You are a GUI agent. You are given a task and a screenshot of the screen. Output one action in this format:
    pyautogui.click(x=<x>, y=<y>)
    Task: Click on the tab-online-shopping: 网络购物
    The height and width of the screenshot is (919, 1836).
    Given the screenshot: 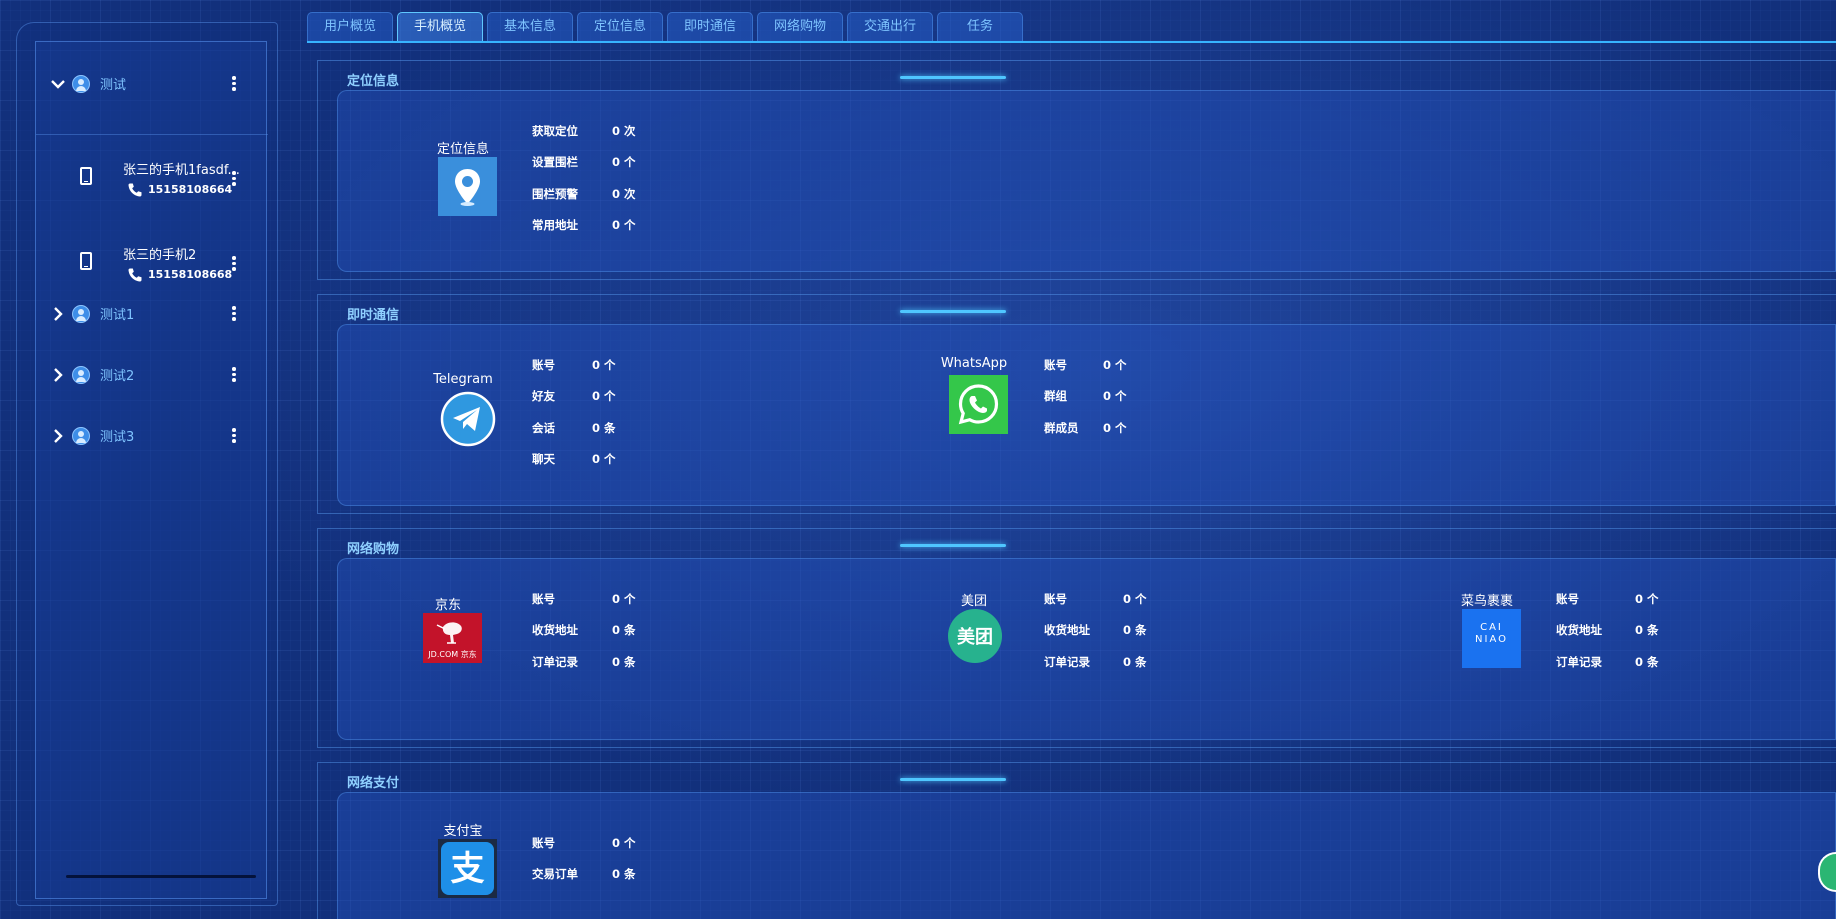 What is the action you would take?
    pyautogui.click(x=800, y=26)
    